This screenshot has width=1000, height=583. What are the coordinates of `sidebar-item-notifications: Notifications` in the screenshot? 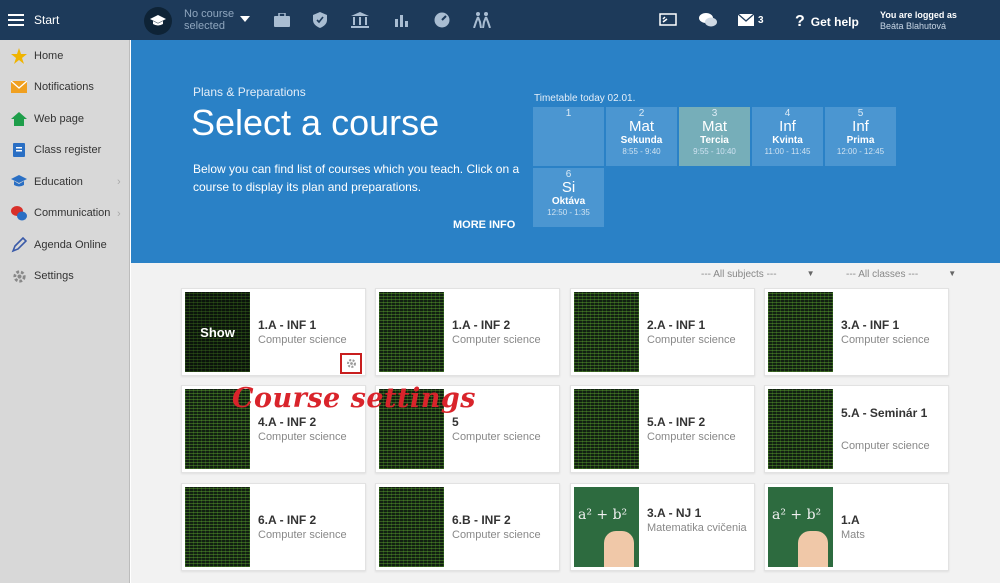 It's located at (64, 88).